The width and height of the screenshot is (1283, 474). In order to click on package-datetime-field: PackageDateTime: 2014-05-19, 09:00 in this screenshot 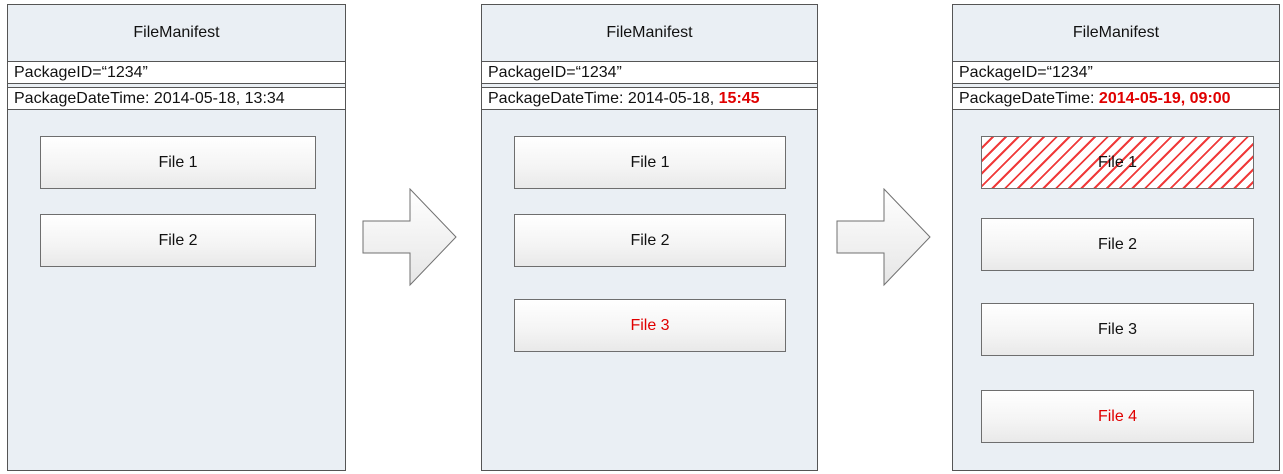, I will do `click(1116, 98)`.